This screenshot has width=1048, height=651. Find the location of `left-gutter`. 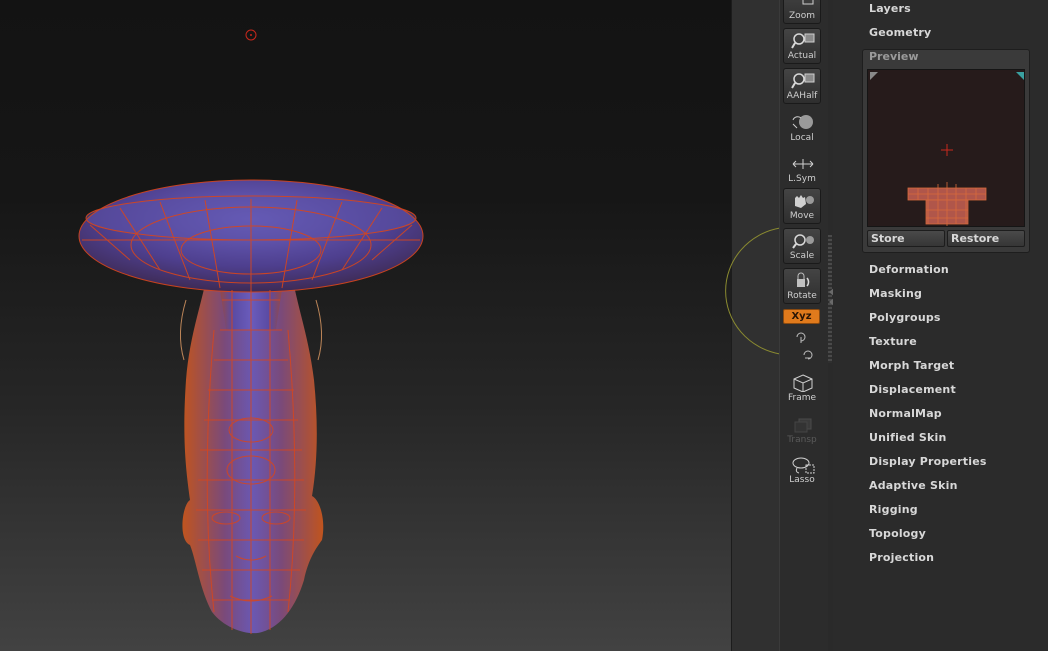

left-gutter is located at coordinates (753, 325).